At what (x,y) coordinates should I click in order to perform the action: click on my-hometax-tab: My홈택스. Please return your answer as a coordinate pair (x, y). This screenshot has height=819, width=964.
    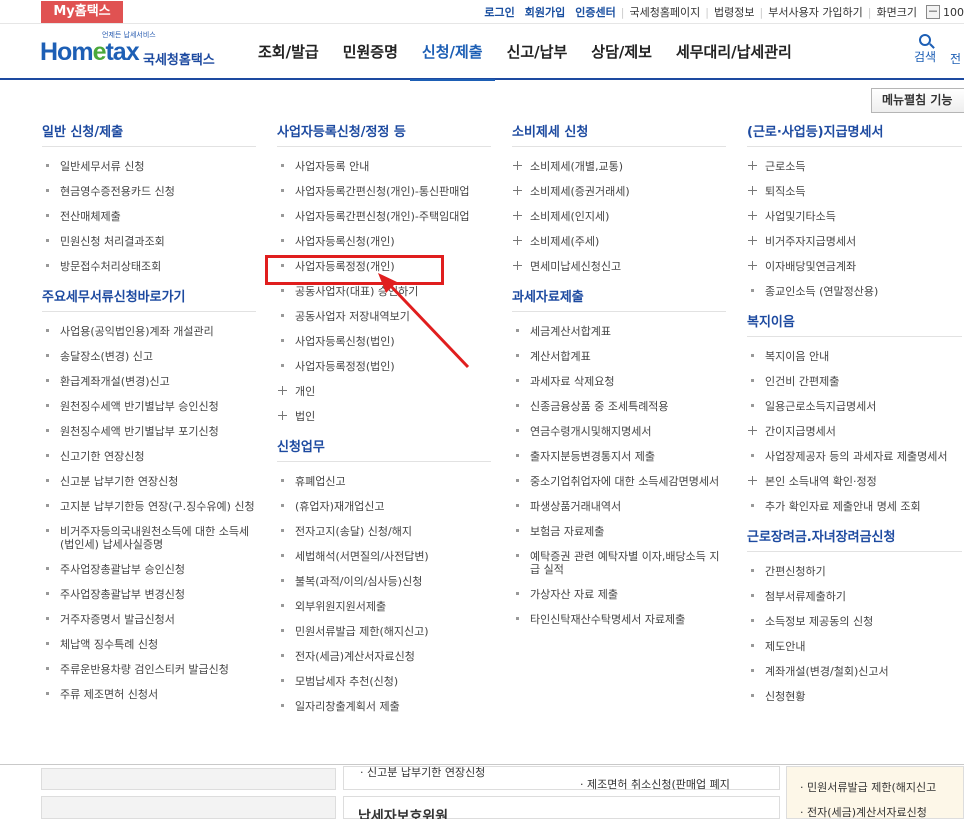
    Looking at the image, I should click on (82, 12).